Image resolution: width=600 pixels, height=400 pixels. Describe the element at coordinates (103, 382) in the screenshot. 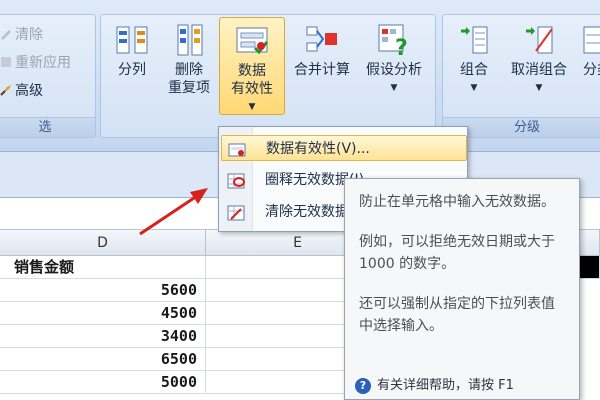

I see `cell-d-value: 5000` at that location.